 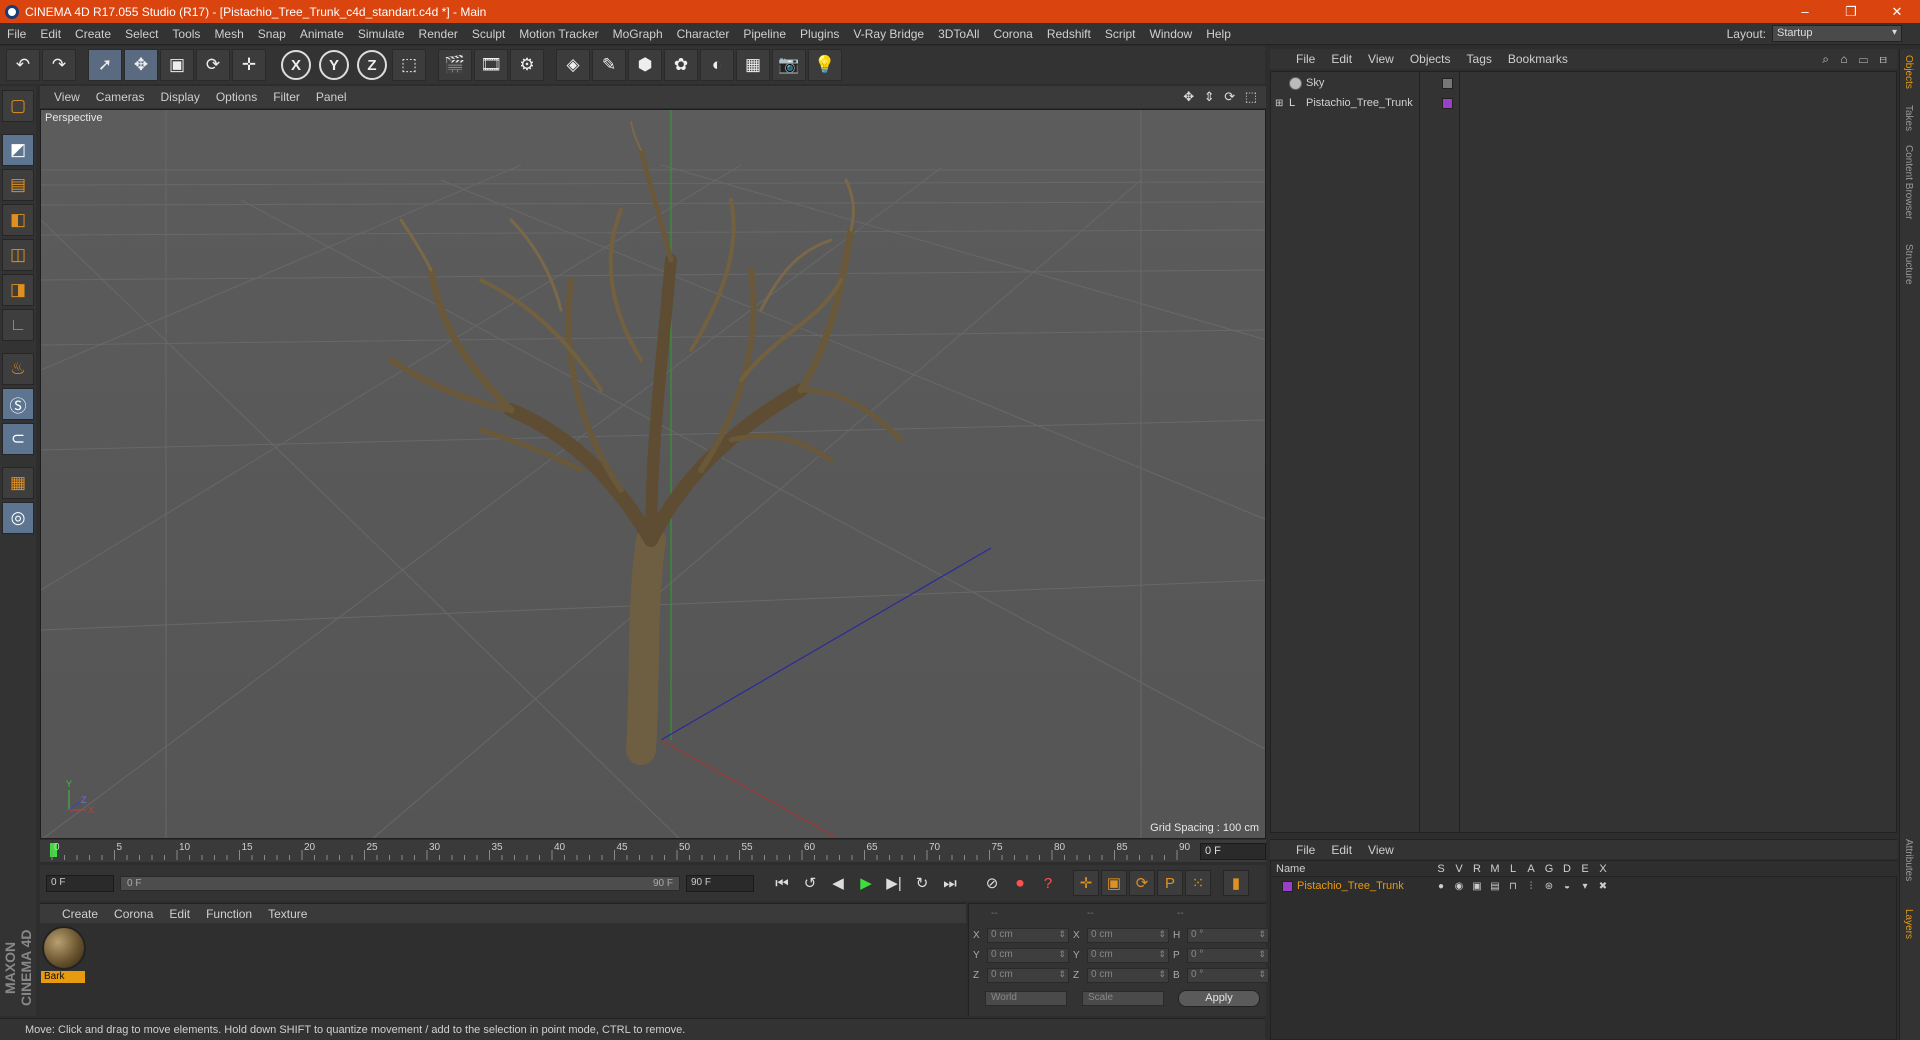 I want to click on restore-button: ❐, so click(x=1851, y=11).